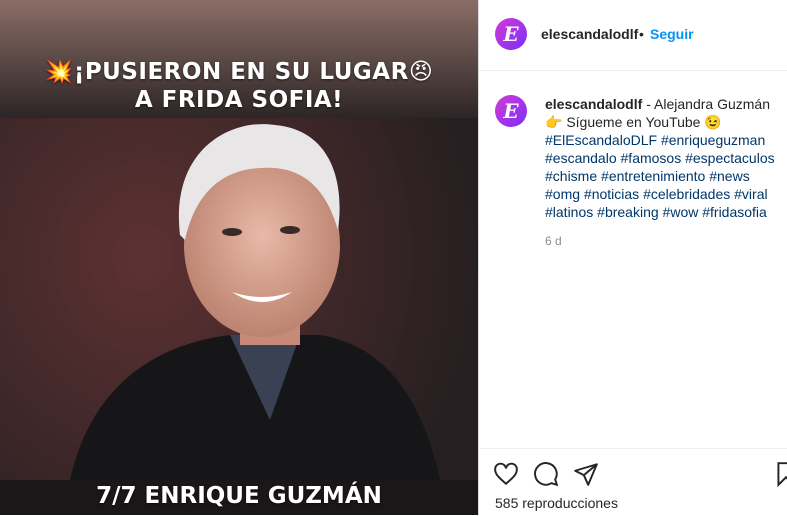 This screenshot has height=516, width=787. I want to click on hashtag-link: #omg, so click(562, 194).